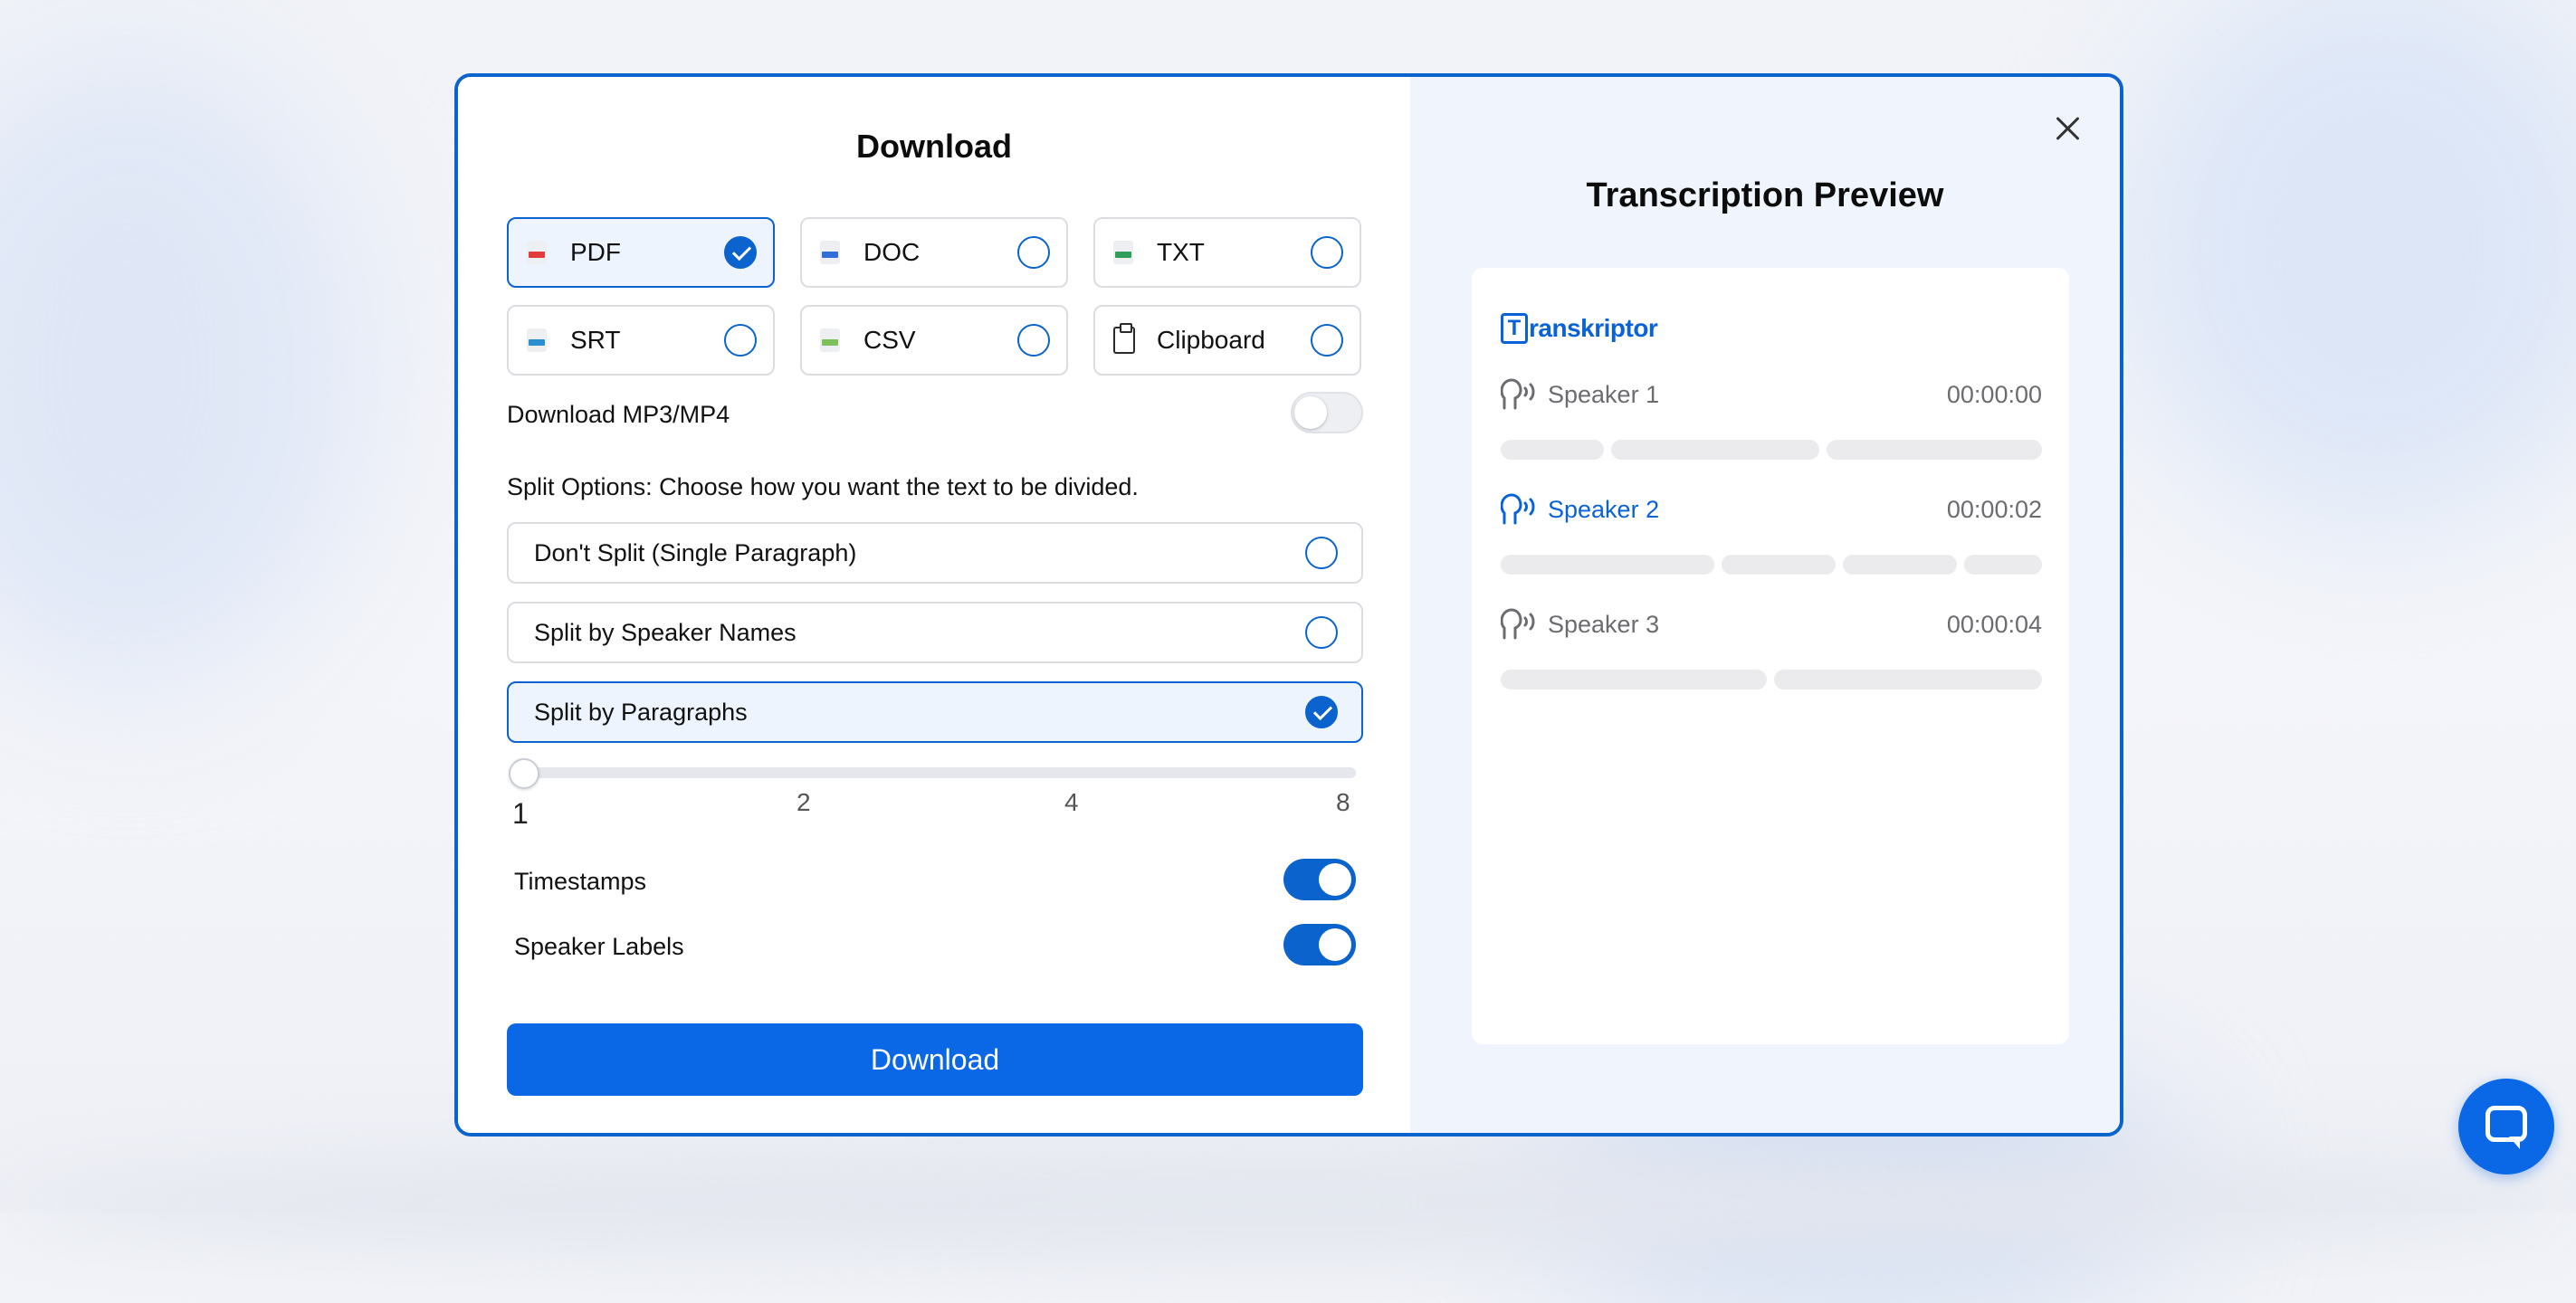 The width and height of the screenshot is (2576, 1303). What do you see at coordinates (1994, 624) in the screenshot?
I see `speaker-timestamp: 00:00:04` at bounding box center [1994, 624].